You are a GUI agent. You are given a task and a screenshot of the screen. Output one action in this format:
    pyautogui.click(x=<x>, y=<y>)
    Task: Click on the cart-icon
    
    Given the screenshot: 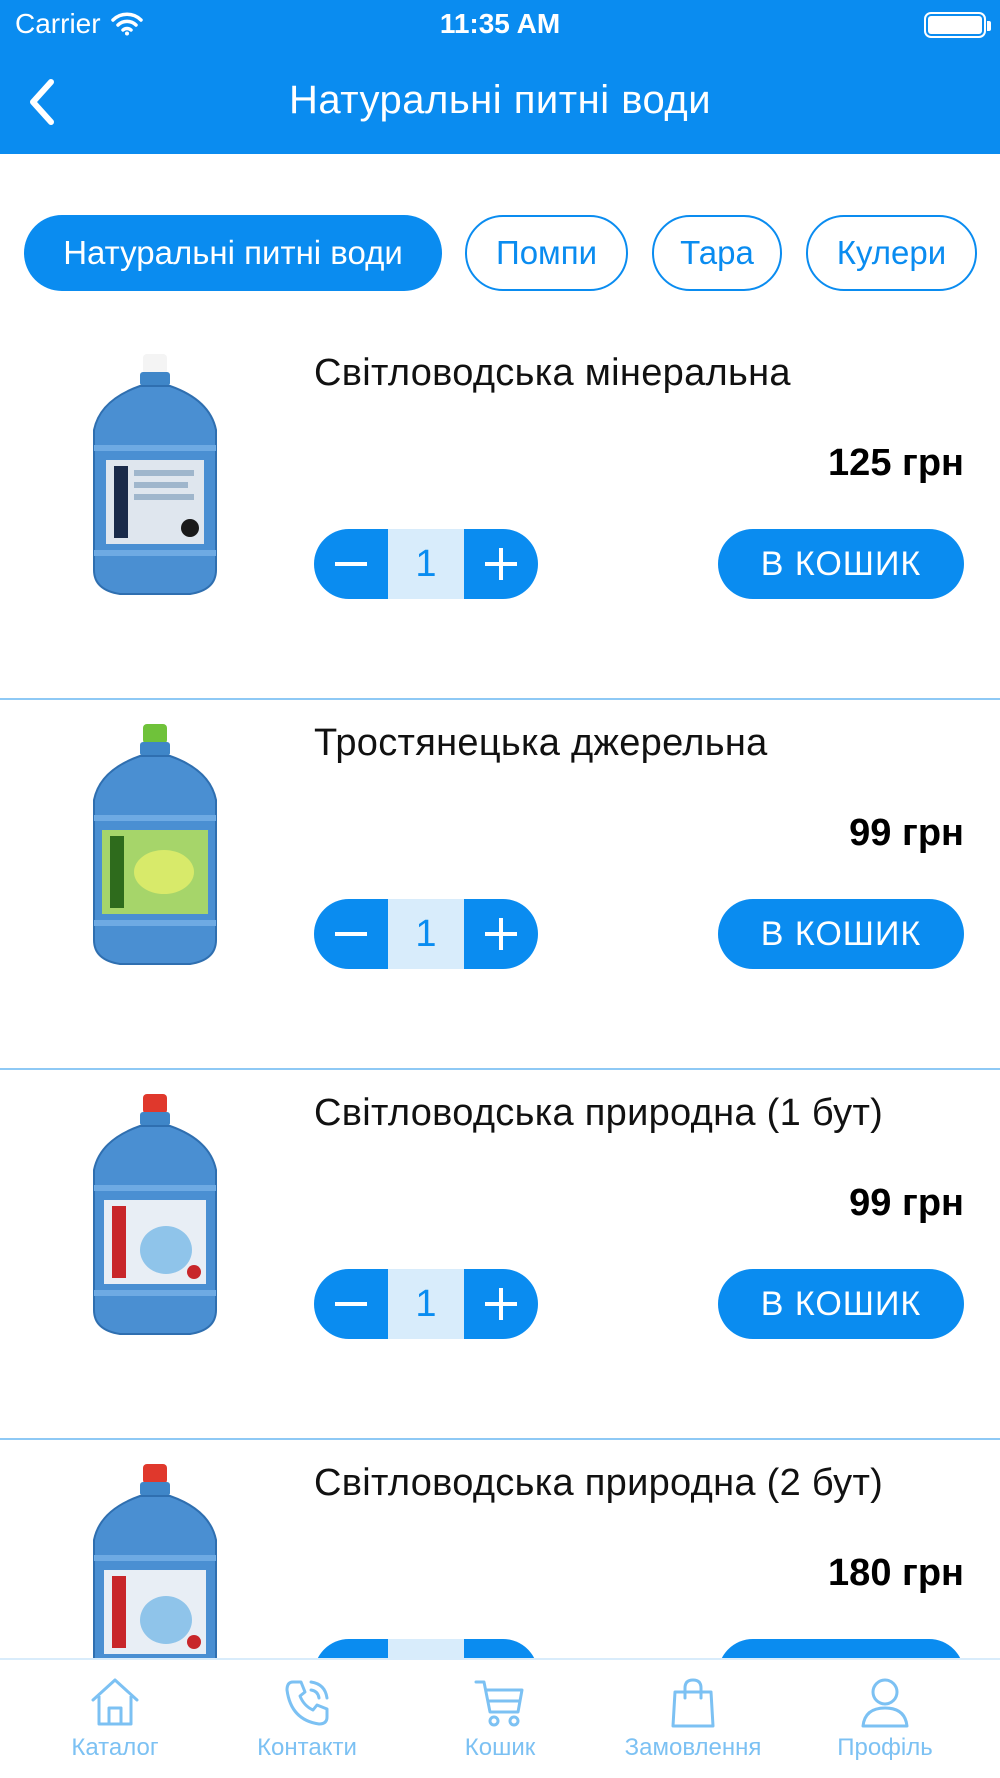 What is the action you would take?
    pyautogui.click(x=499, y=1703)
    